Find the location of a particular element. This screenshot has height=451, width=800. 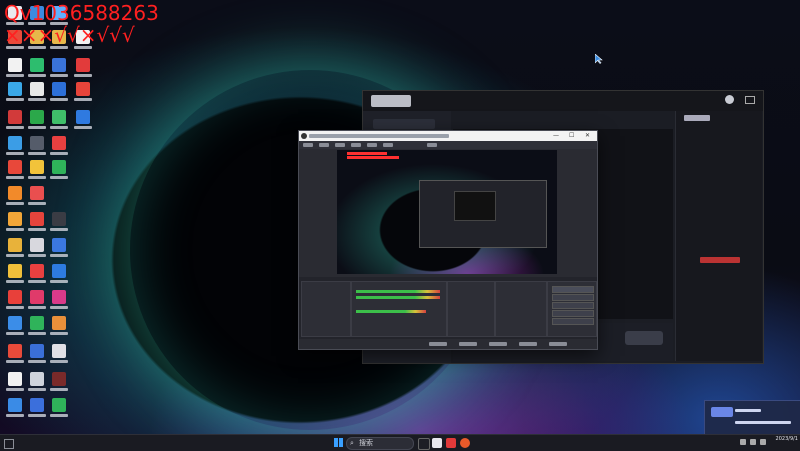

taskbar-clock: 2023/9/1 is located at coordinates (784, 439).